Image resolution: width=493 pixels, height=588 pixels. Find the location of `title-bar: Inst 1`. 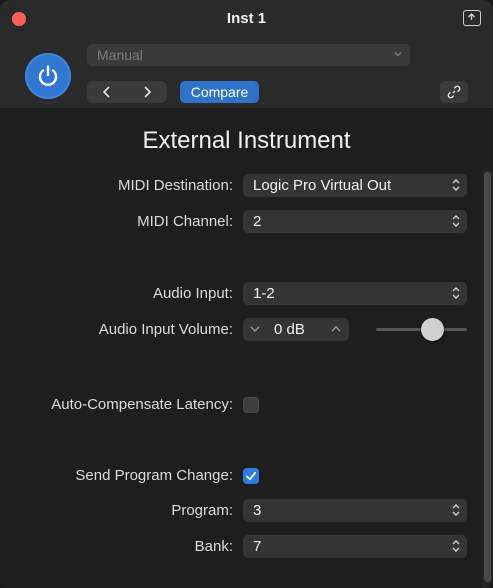

title-bar: Inst 1 is located at coordinates (246, 19).